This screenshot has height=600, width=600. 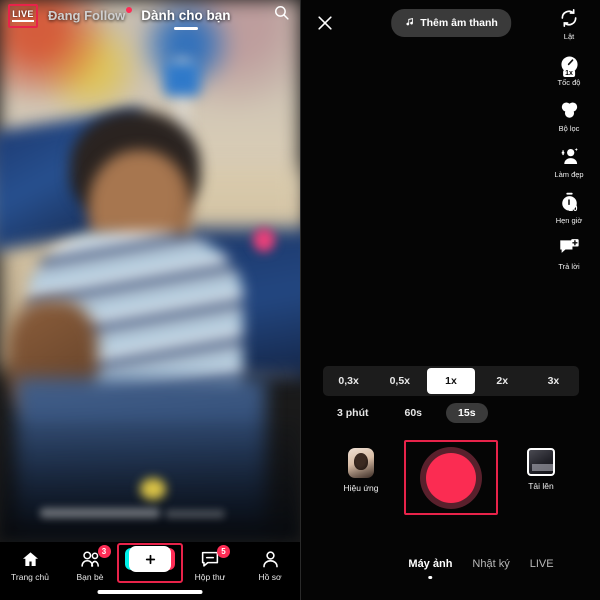 What do you see at coordinates (569, 82) in the screenshot?
I see `tool-label-speed: Tốc độ` at bounding box center [569, 82].